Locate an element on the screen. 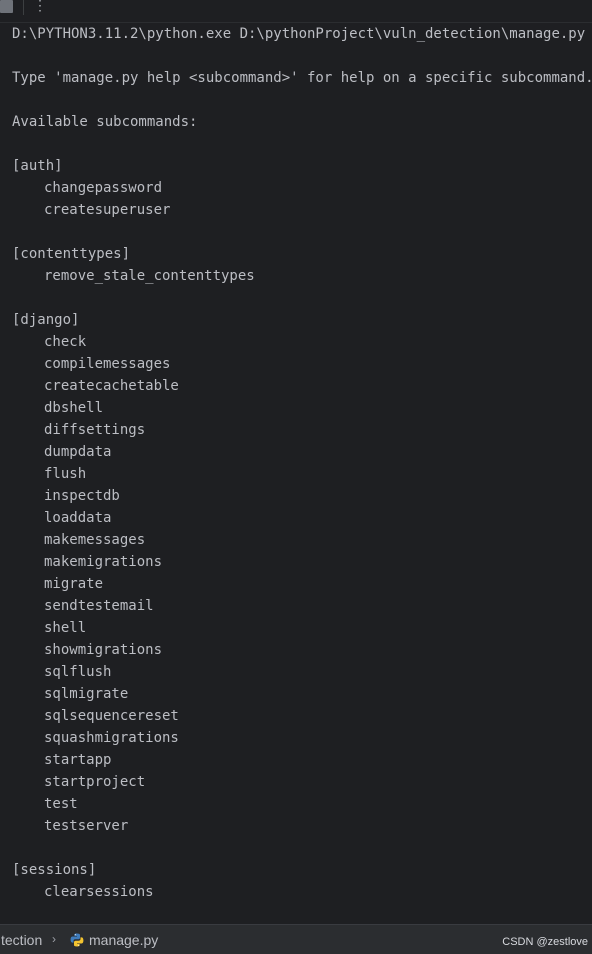  python-icon is located at coordinates (77, 940).